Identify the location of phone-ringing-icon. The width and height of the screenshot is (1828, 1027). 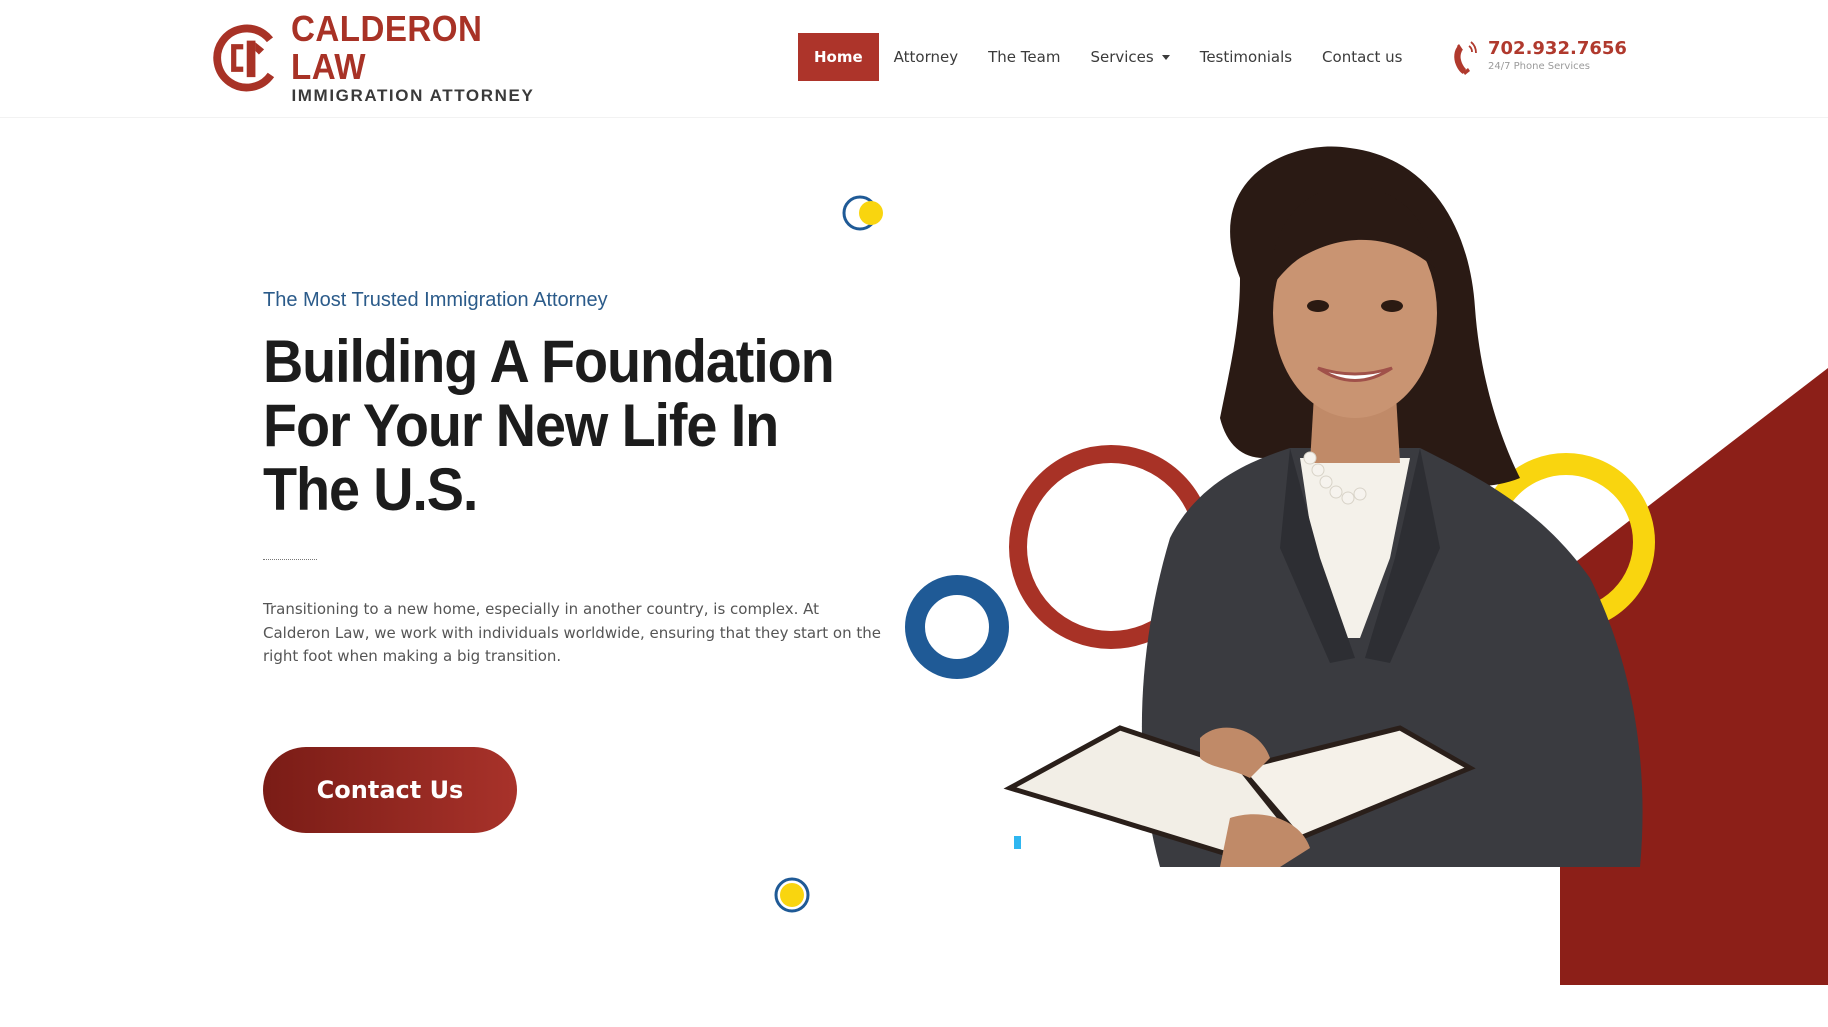
(1465, 58).